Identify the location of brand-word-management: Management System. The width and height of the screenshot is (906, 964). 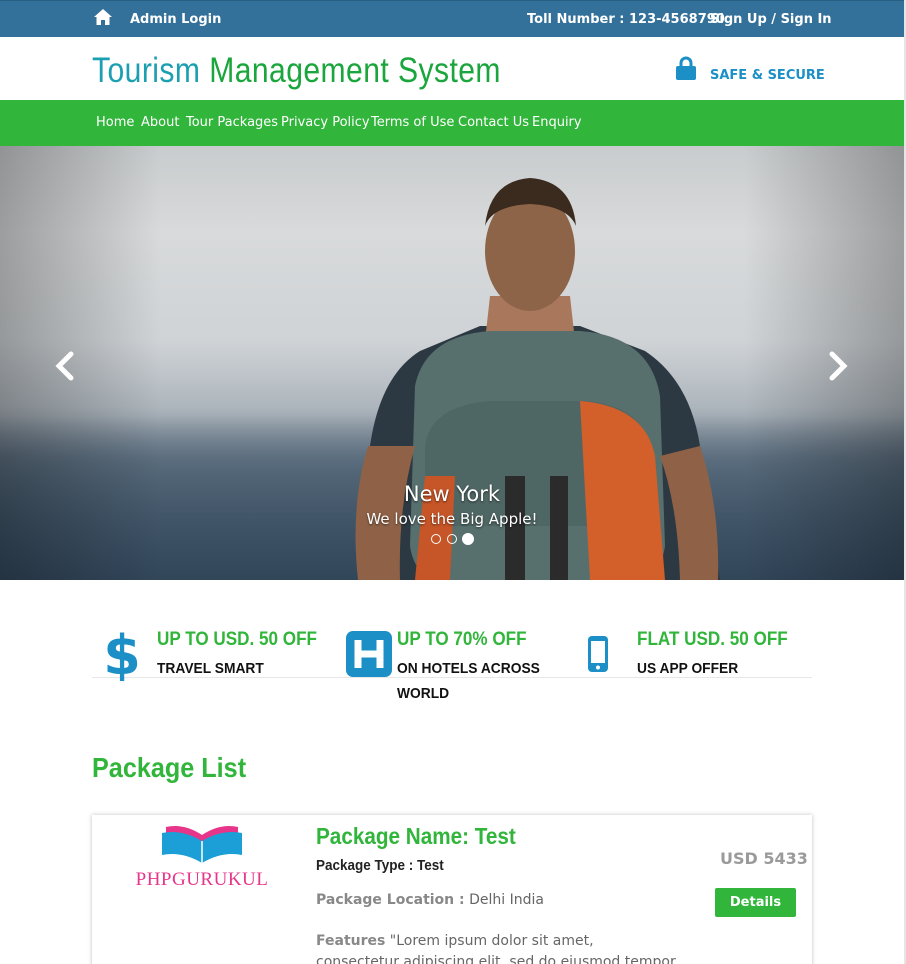
(355, 70).